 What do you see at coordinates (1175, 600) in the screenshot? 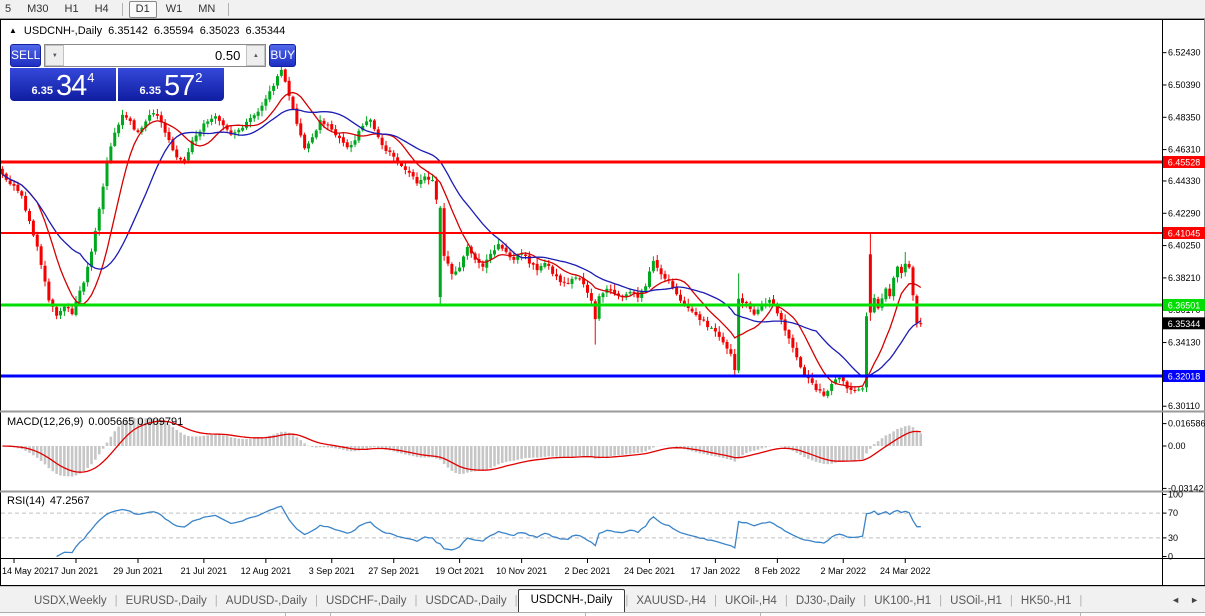
I see `tab-scroll-left-icon: ◄` at bounding box center [1175, 600].